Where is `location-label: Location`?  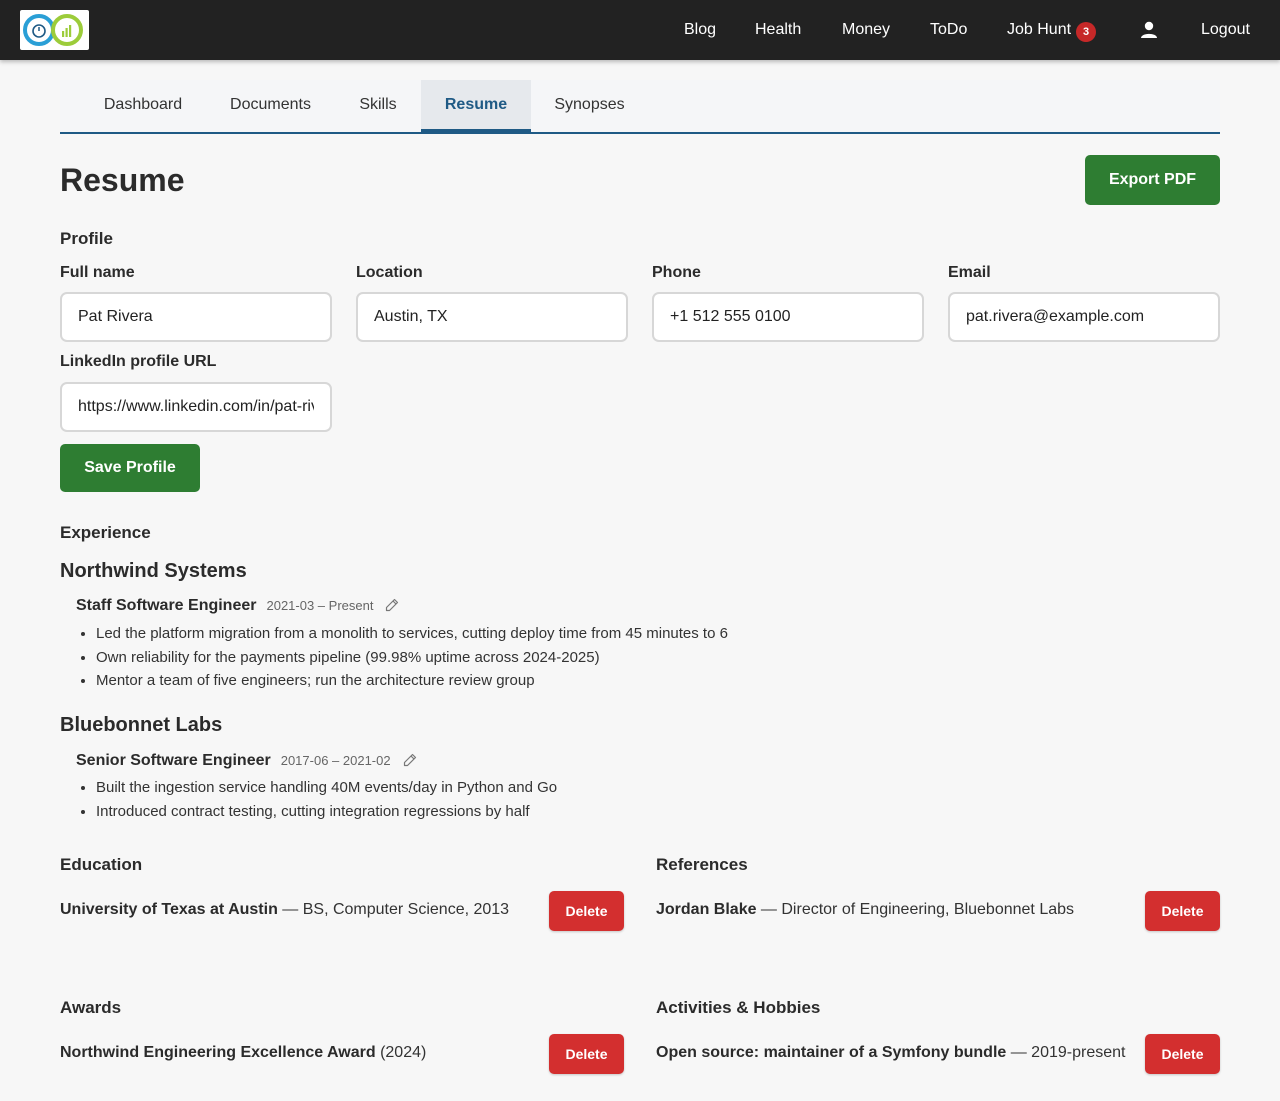 location-label: Location is located at coordinates (389, 272).